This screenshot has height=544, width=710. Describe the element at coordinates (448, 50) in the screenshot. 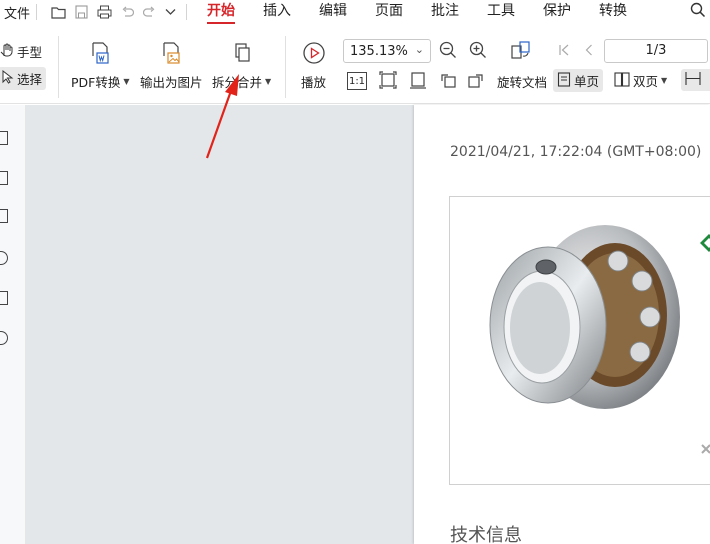

I see `zoom-out-icon` at that location.